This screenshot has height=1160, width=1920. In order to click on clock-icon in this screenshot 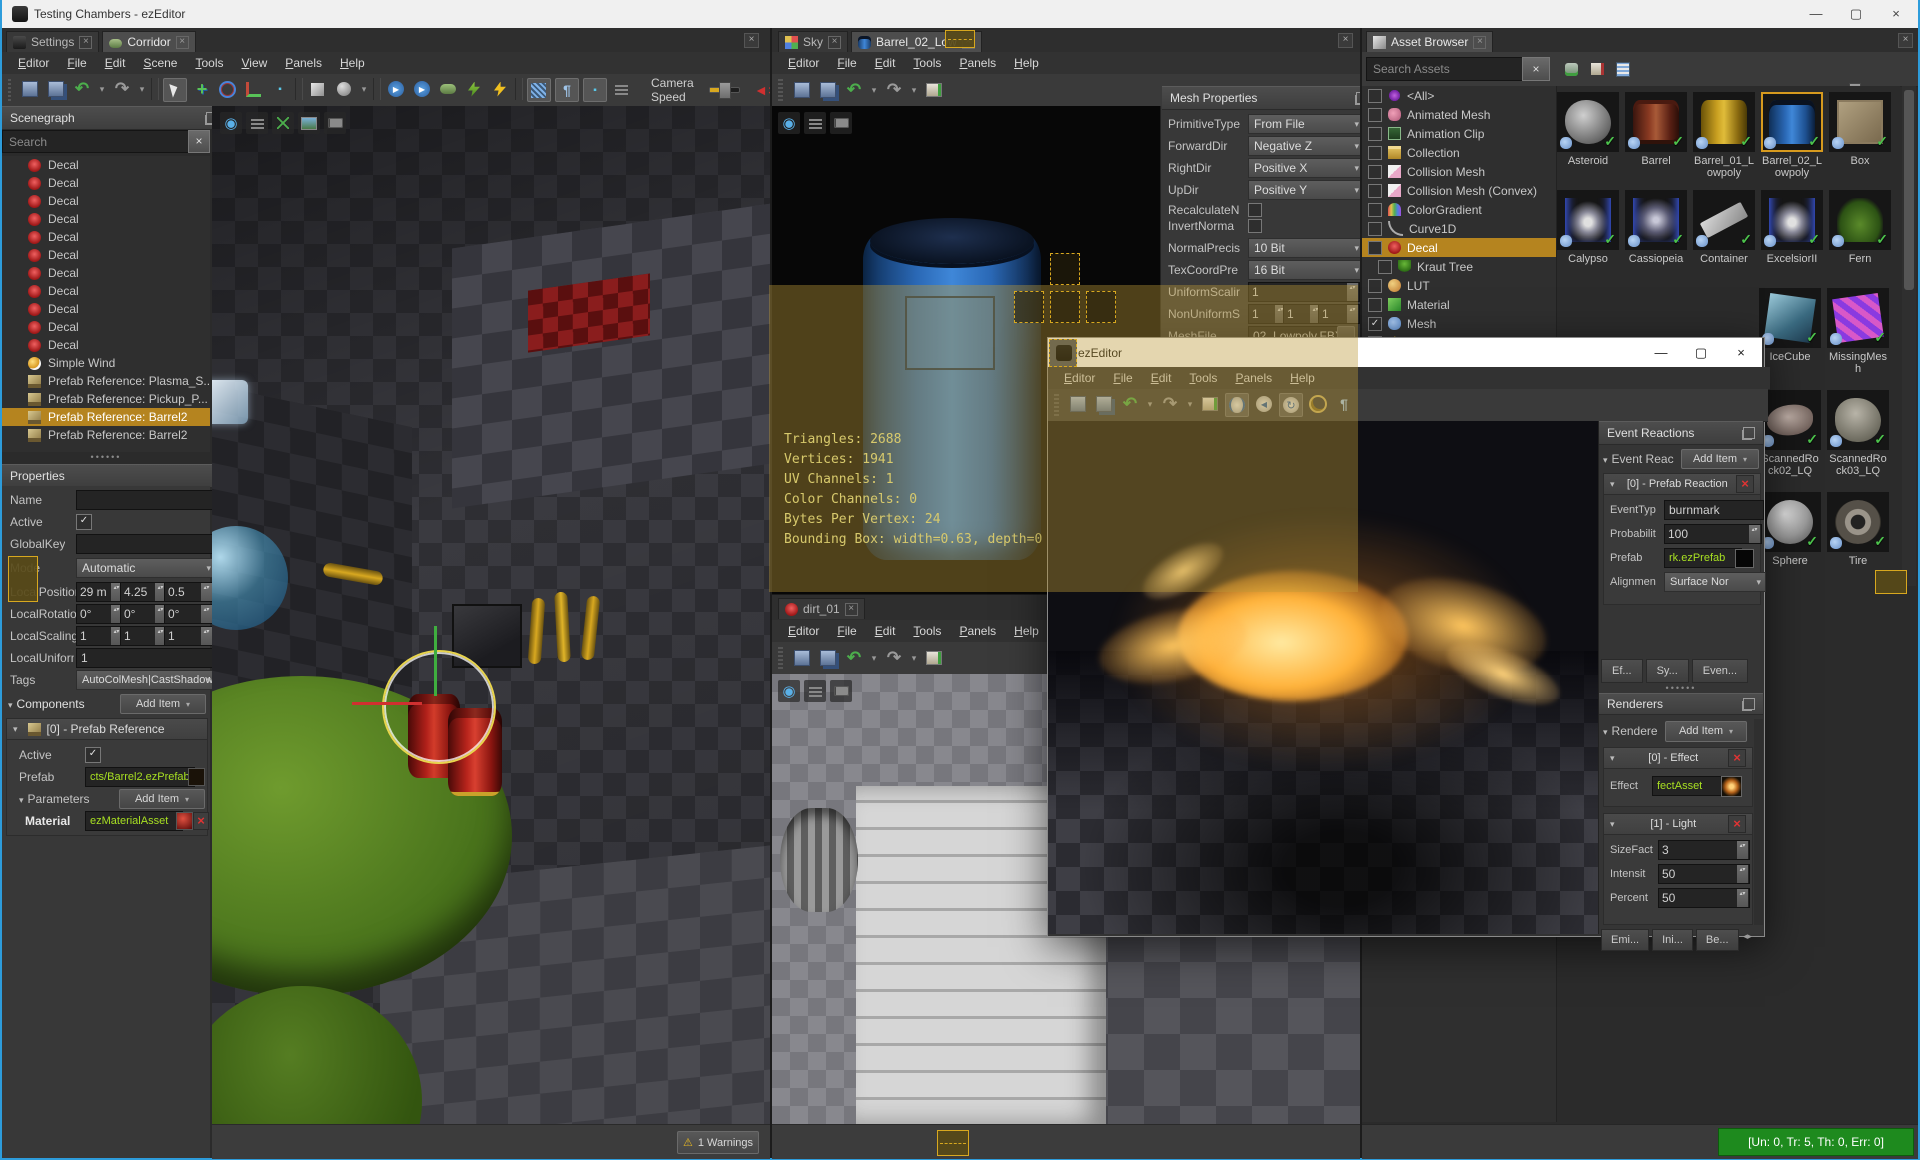, I will do `click(1318, 404)`.